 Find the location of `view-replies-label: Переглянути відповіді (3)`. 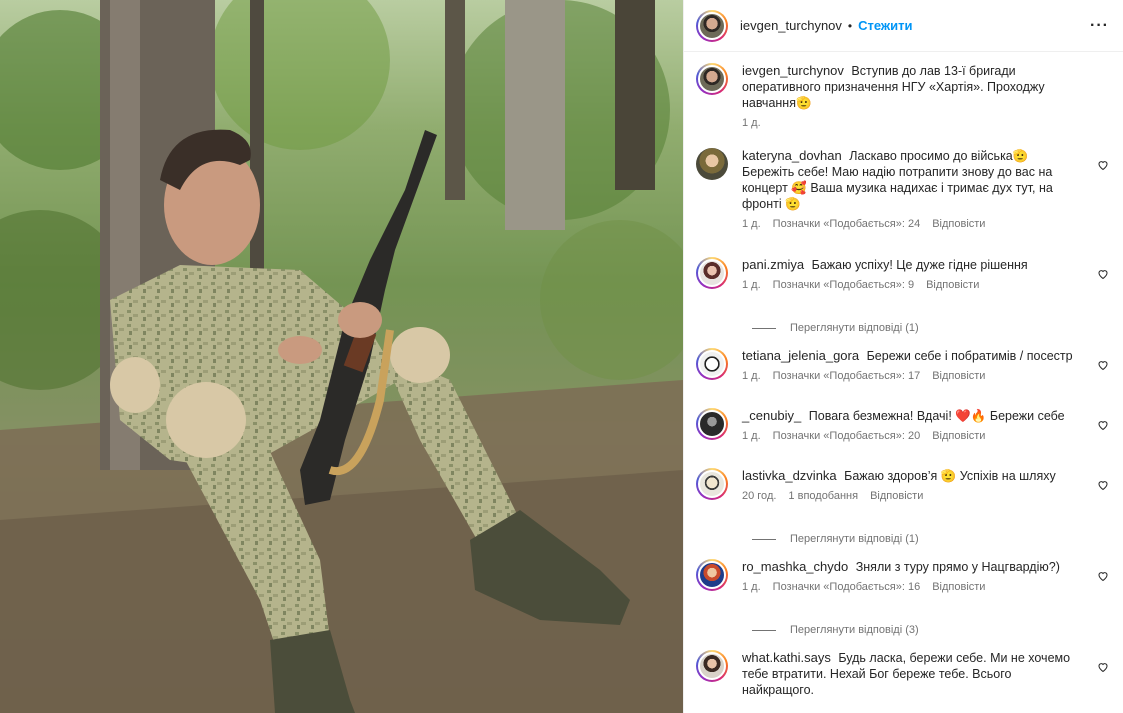

view-replies-label: Переглянути відповіді (3) is located at coordinates (854, 630).